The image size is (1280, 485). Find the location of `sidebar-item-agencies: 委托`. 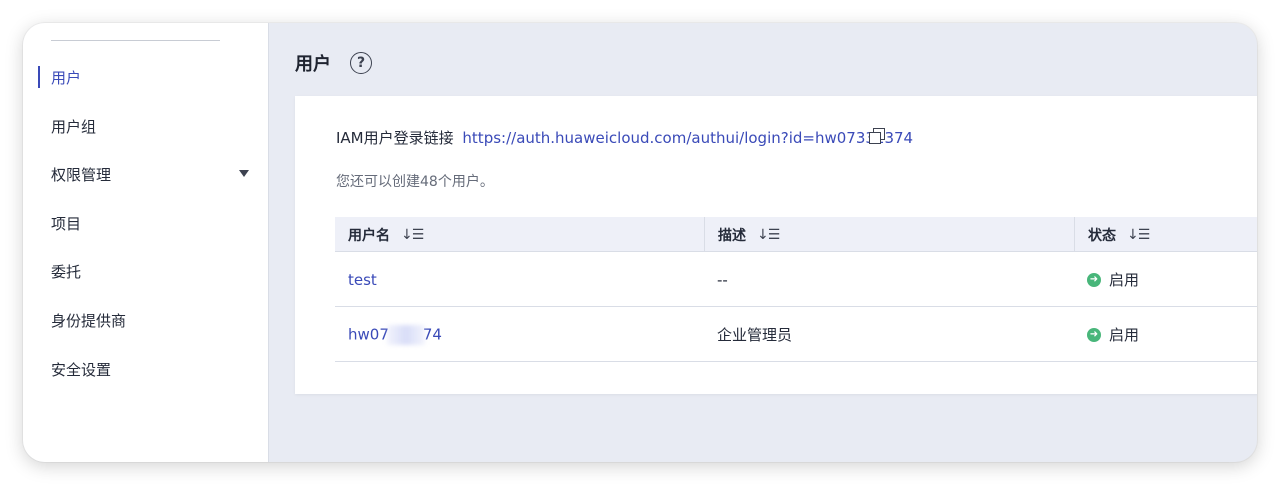

sidebar-item-agencies: 委托 is located at coordinates (146, 271).